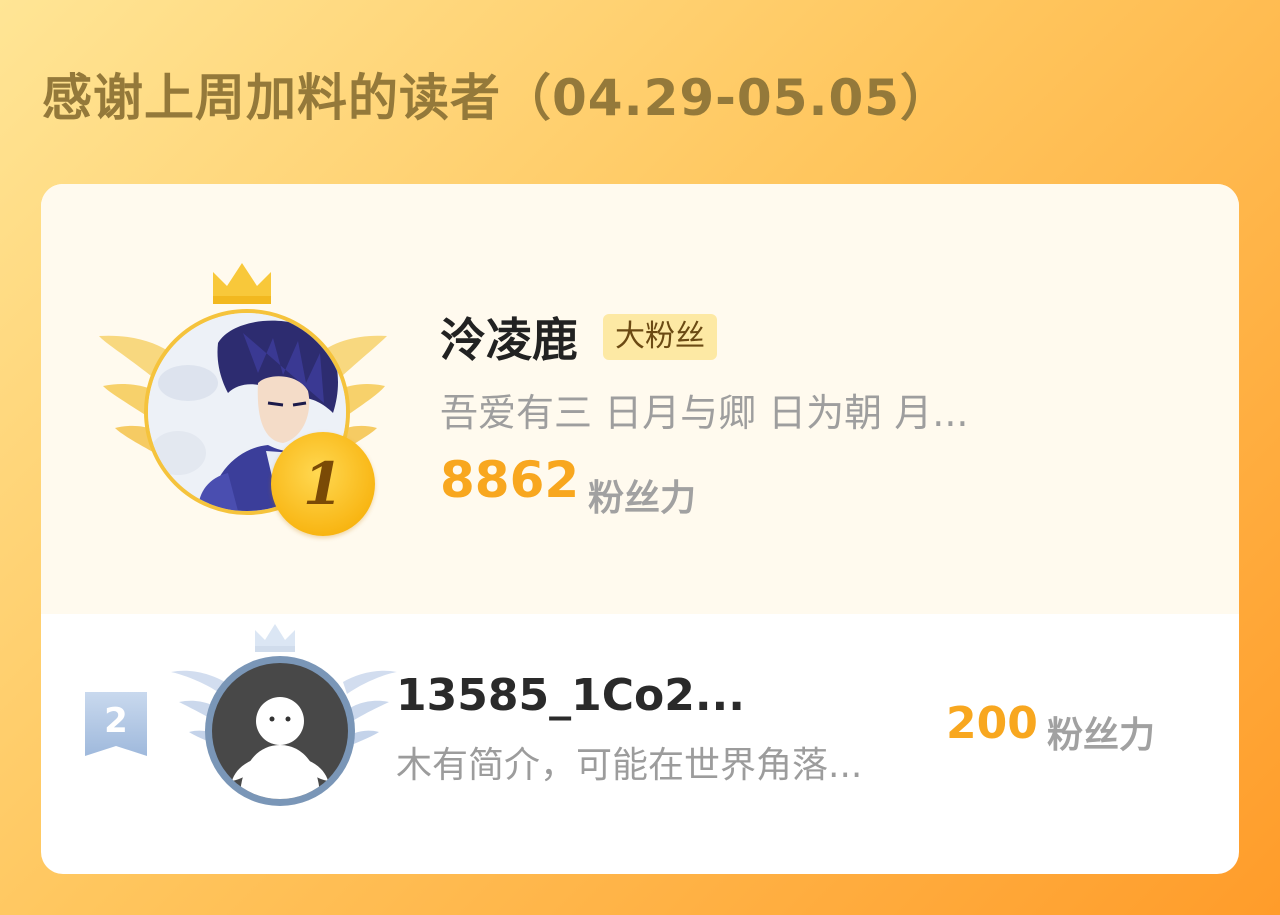 This screenshot has width=1280, height=915. What do you see at coordinates (642, 498) in the screenshot?
I see `rank-1-score-unit: 粉丝力` at bounding box center [642, 498].